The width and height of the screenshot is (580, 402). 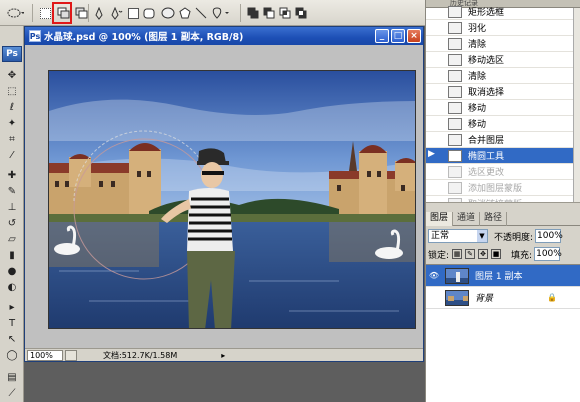 What do you see at coordinates (434, 276) in the screenshot?
I see `eye-icon: 👁` at bounding box center [434, 276].